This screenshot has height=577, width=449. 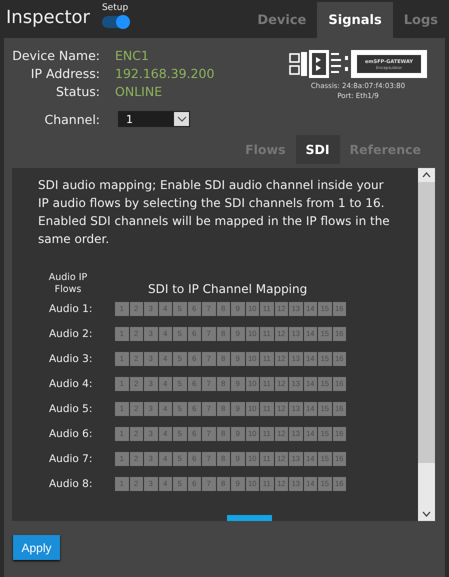 I want to click on scroll-indicator, so click(x=249, y=518).